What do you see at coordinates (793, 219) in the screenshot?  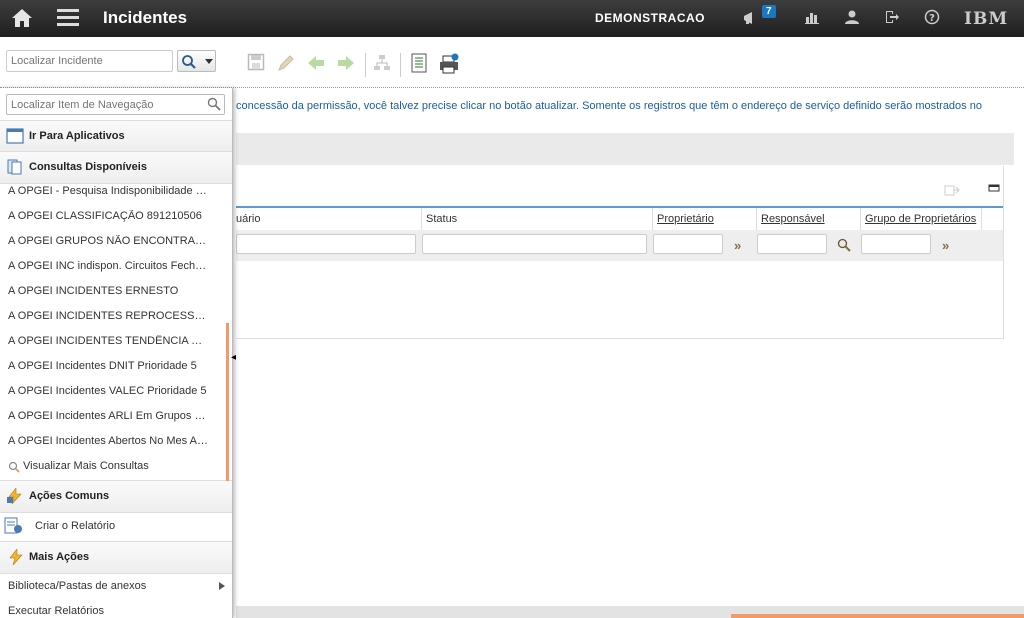 I see `column-header-responsavel: Responsável` at bounding box center [793, 219].